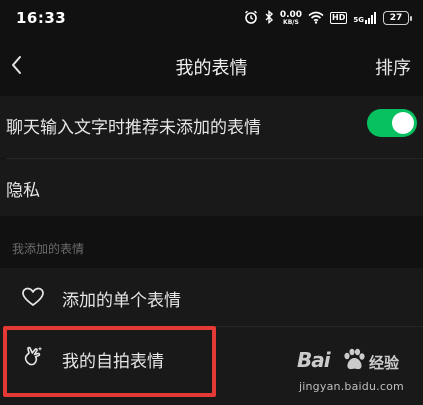  I want to click on list-item-label: 我的自拍表情, so click(113, 362).